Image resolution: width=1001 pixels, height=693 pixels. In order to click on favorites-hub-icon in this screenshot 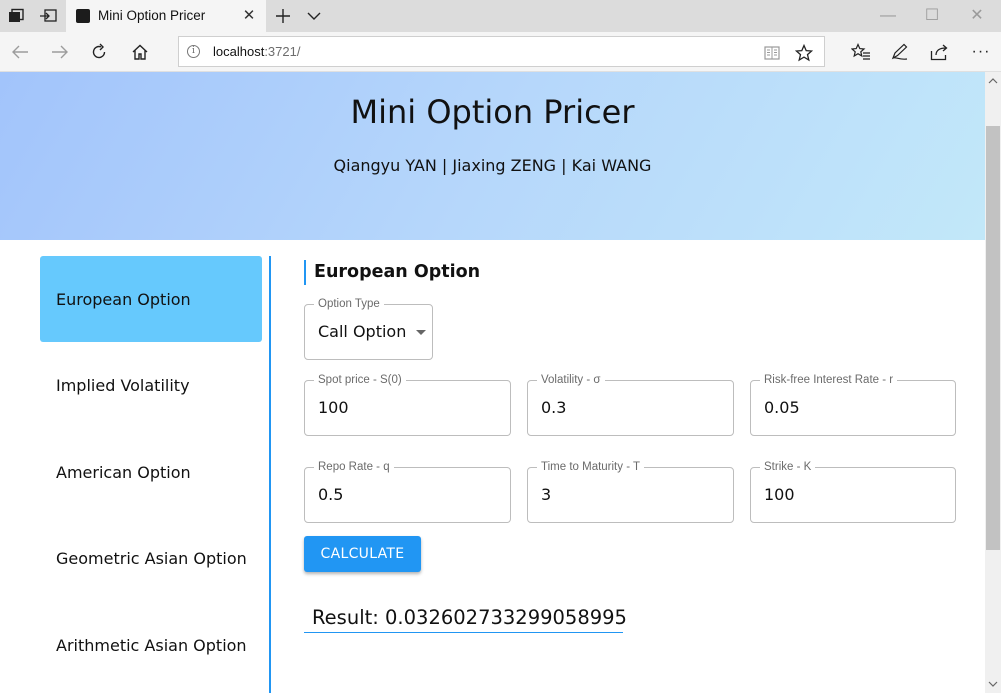, I will do `click(861, 52)`.